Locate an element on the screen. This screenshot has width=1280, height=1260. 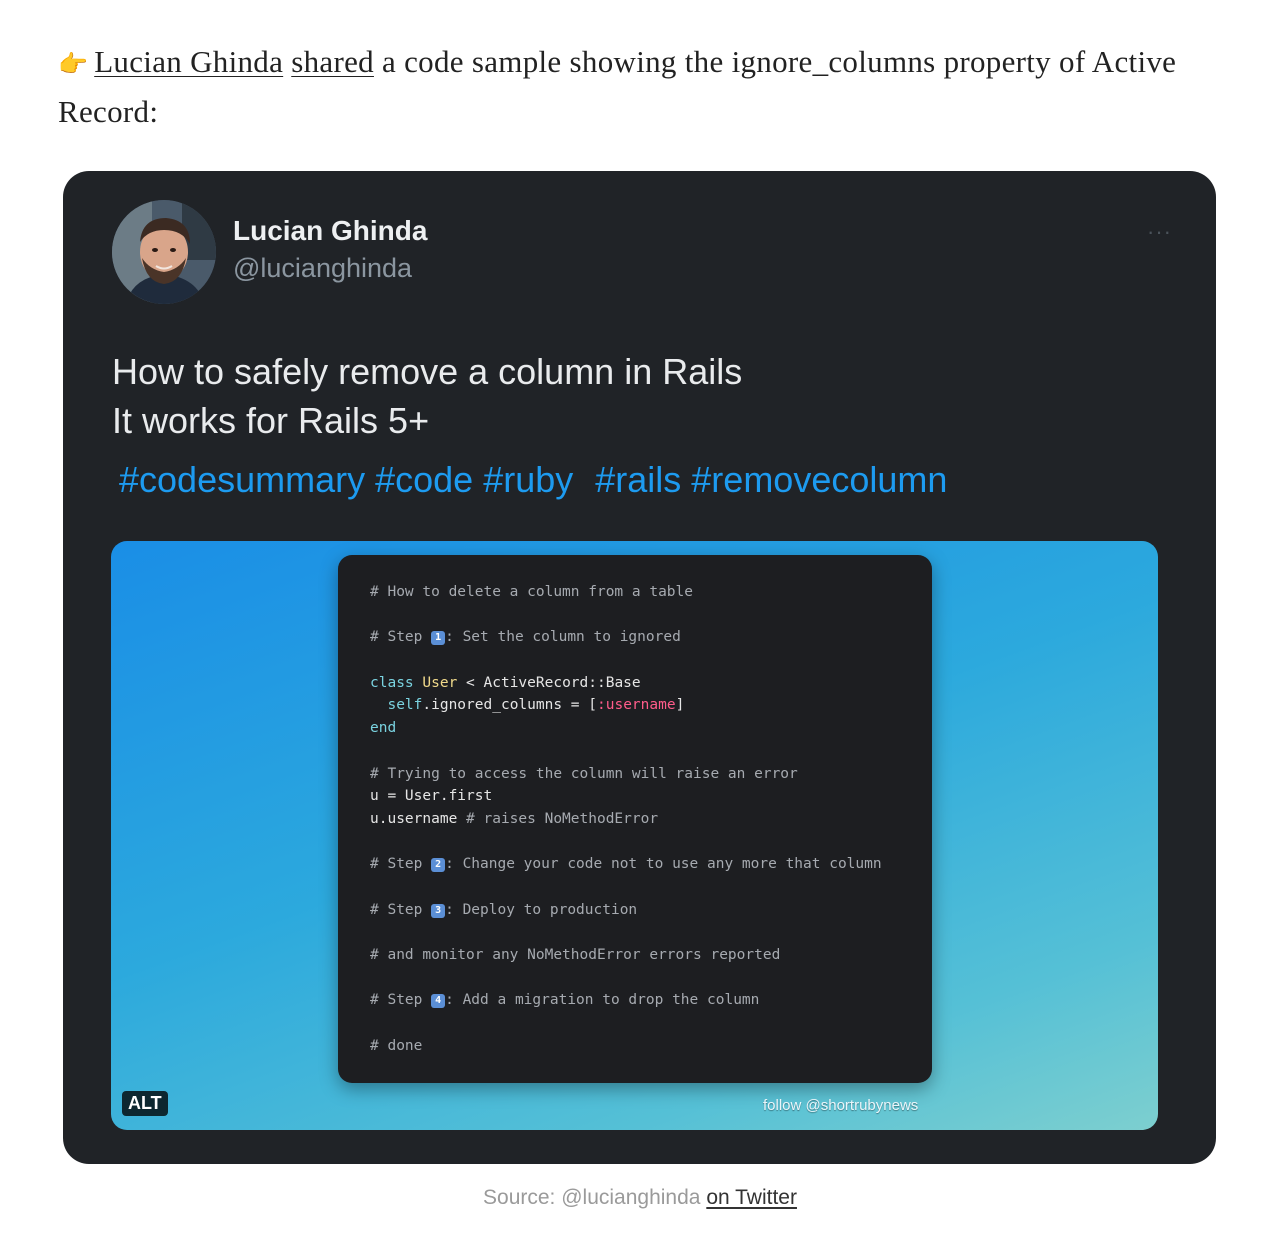
code-line: end is located at coordinates (383, 728).